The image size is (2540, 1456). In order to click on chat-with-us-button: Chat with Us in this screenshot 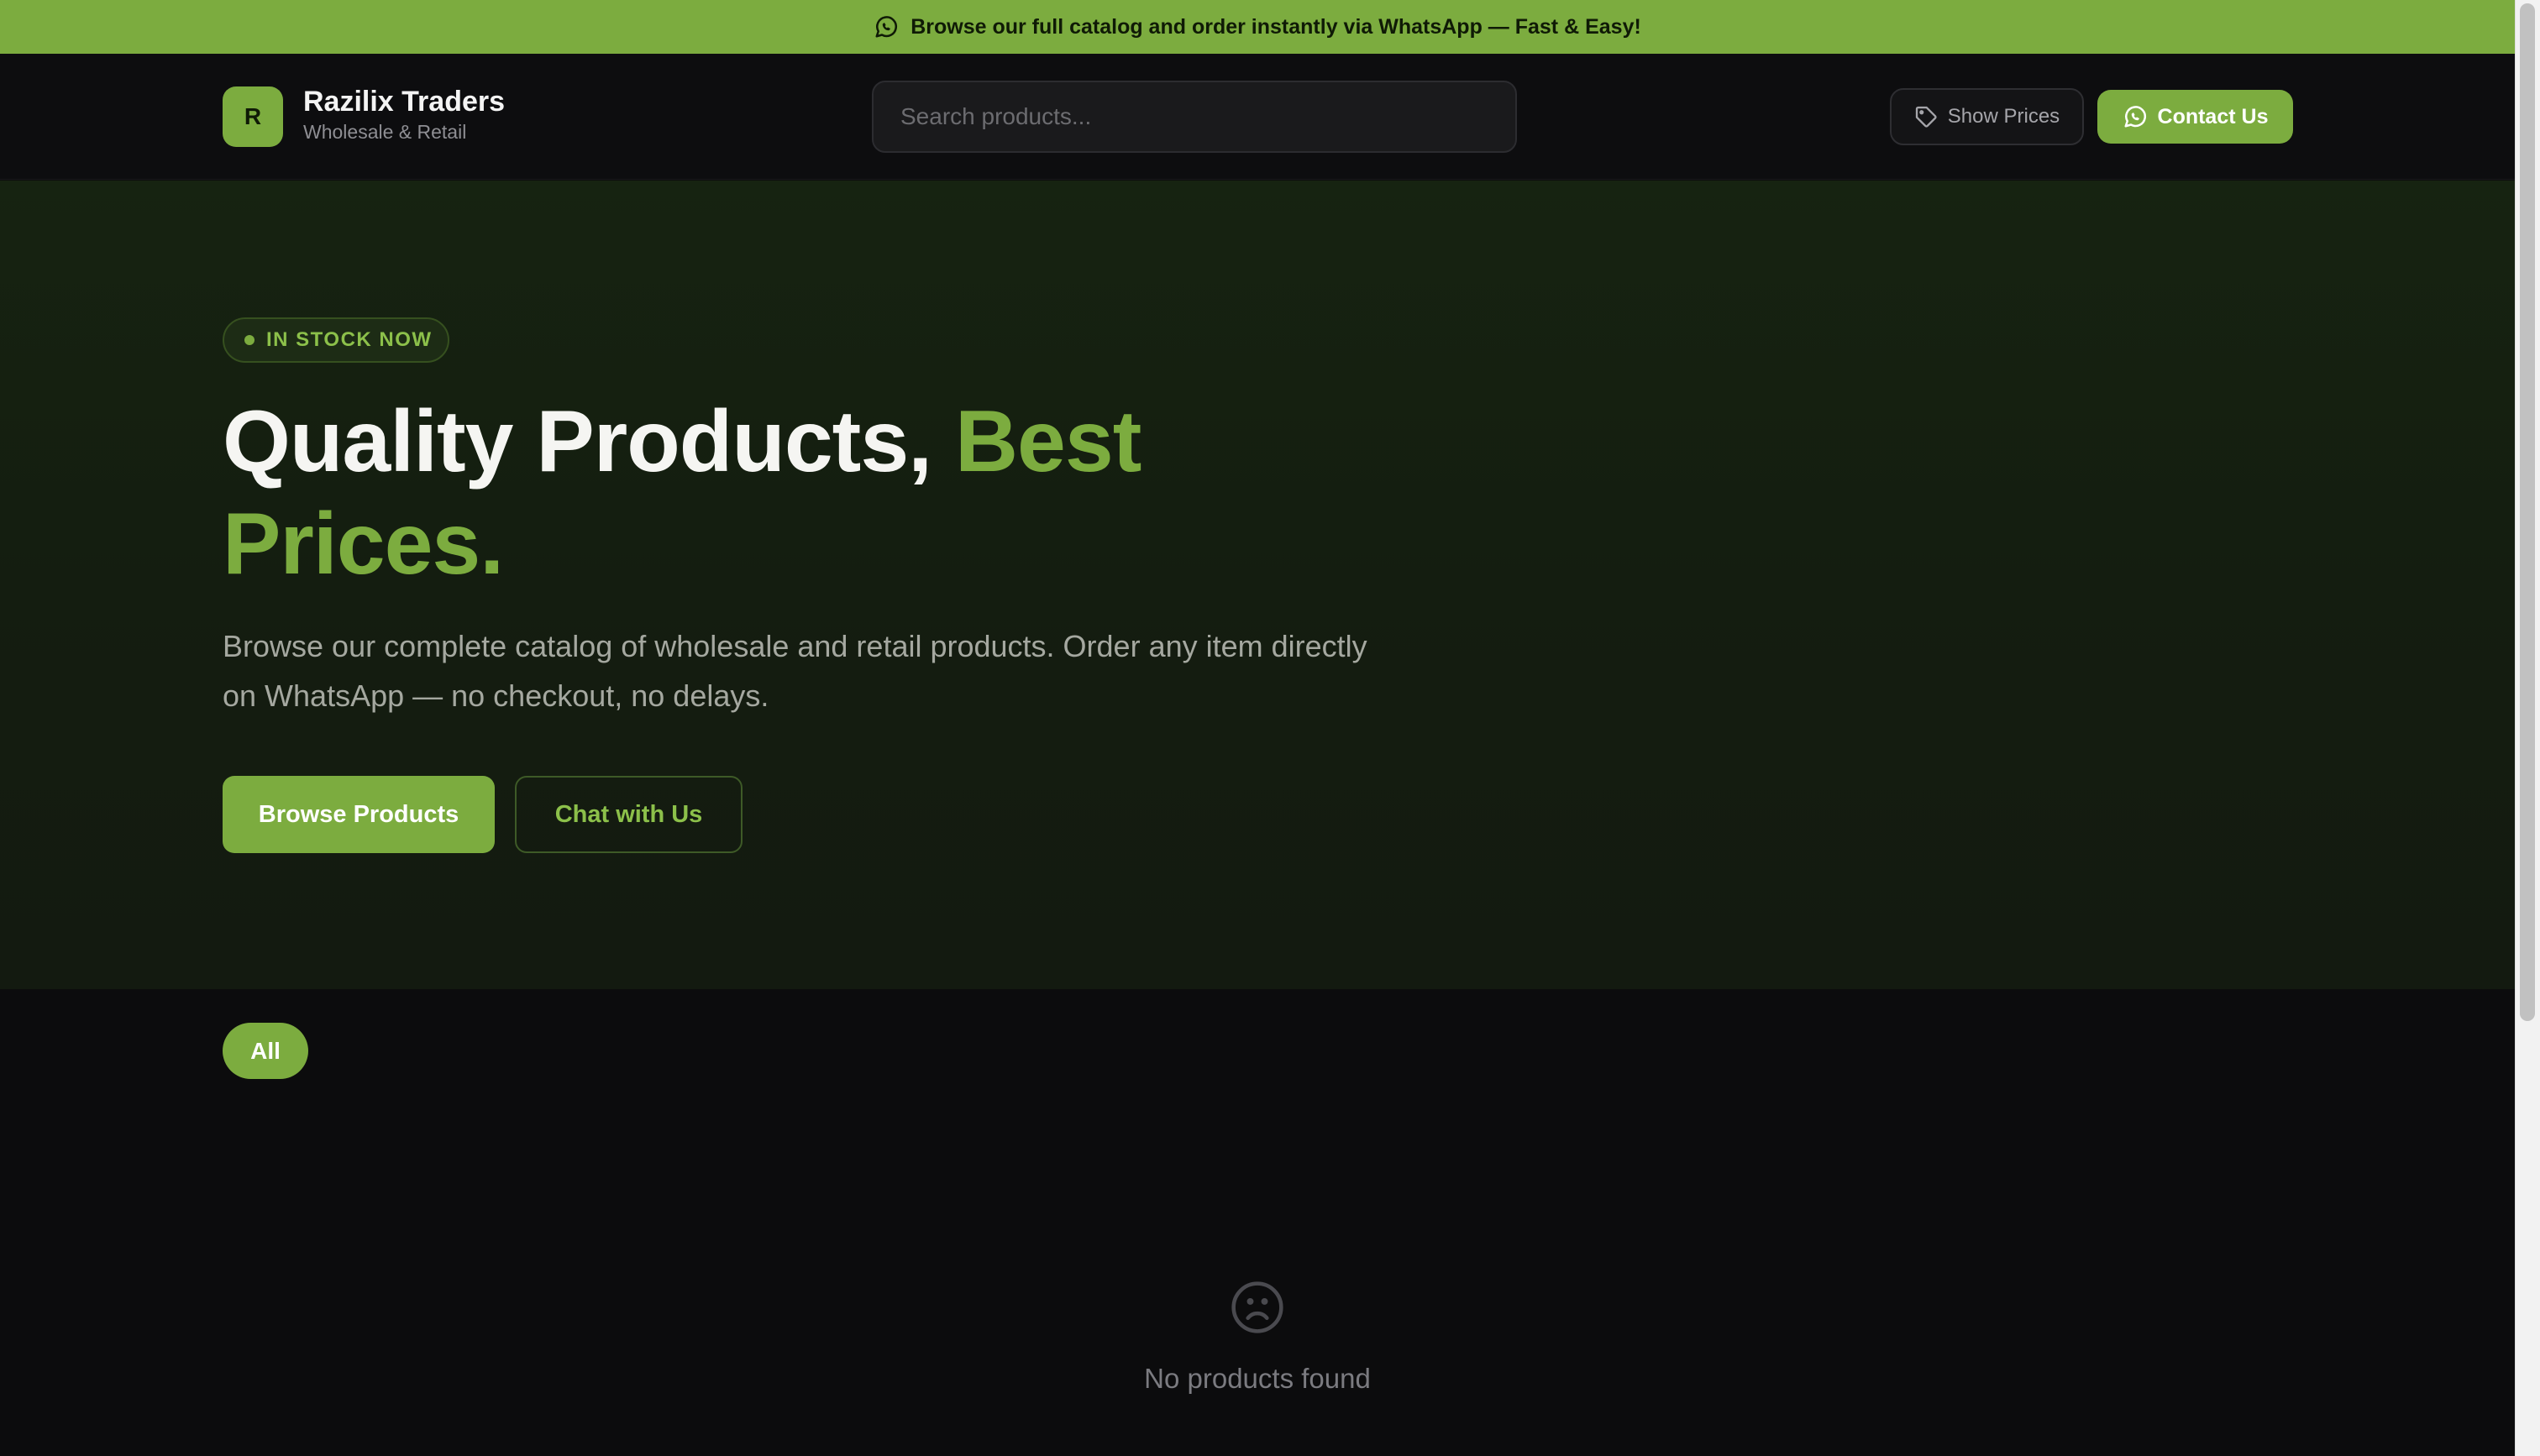, I will do `click(629, 814)`.